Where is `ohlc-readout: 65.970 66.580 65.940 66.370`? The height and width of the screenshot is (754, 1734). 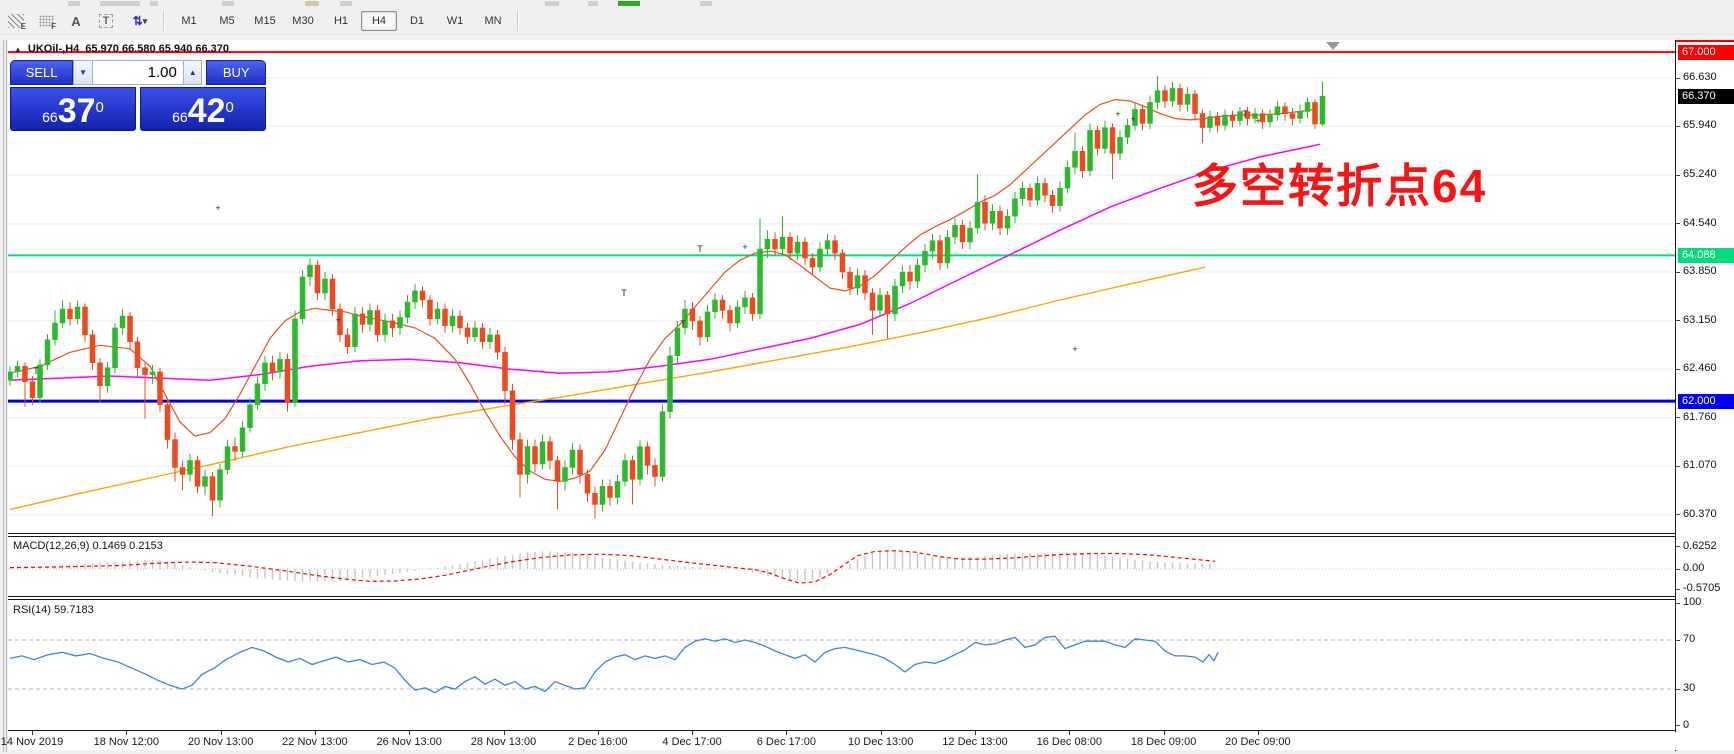
ohlc-readout: 65.970 66.580 65.940 66.370 is located at coordinates (157, 49).